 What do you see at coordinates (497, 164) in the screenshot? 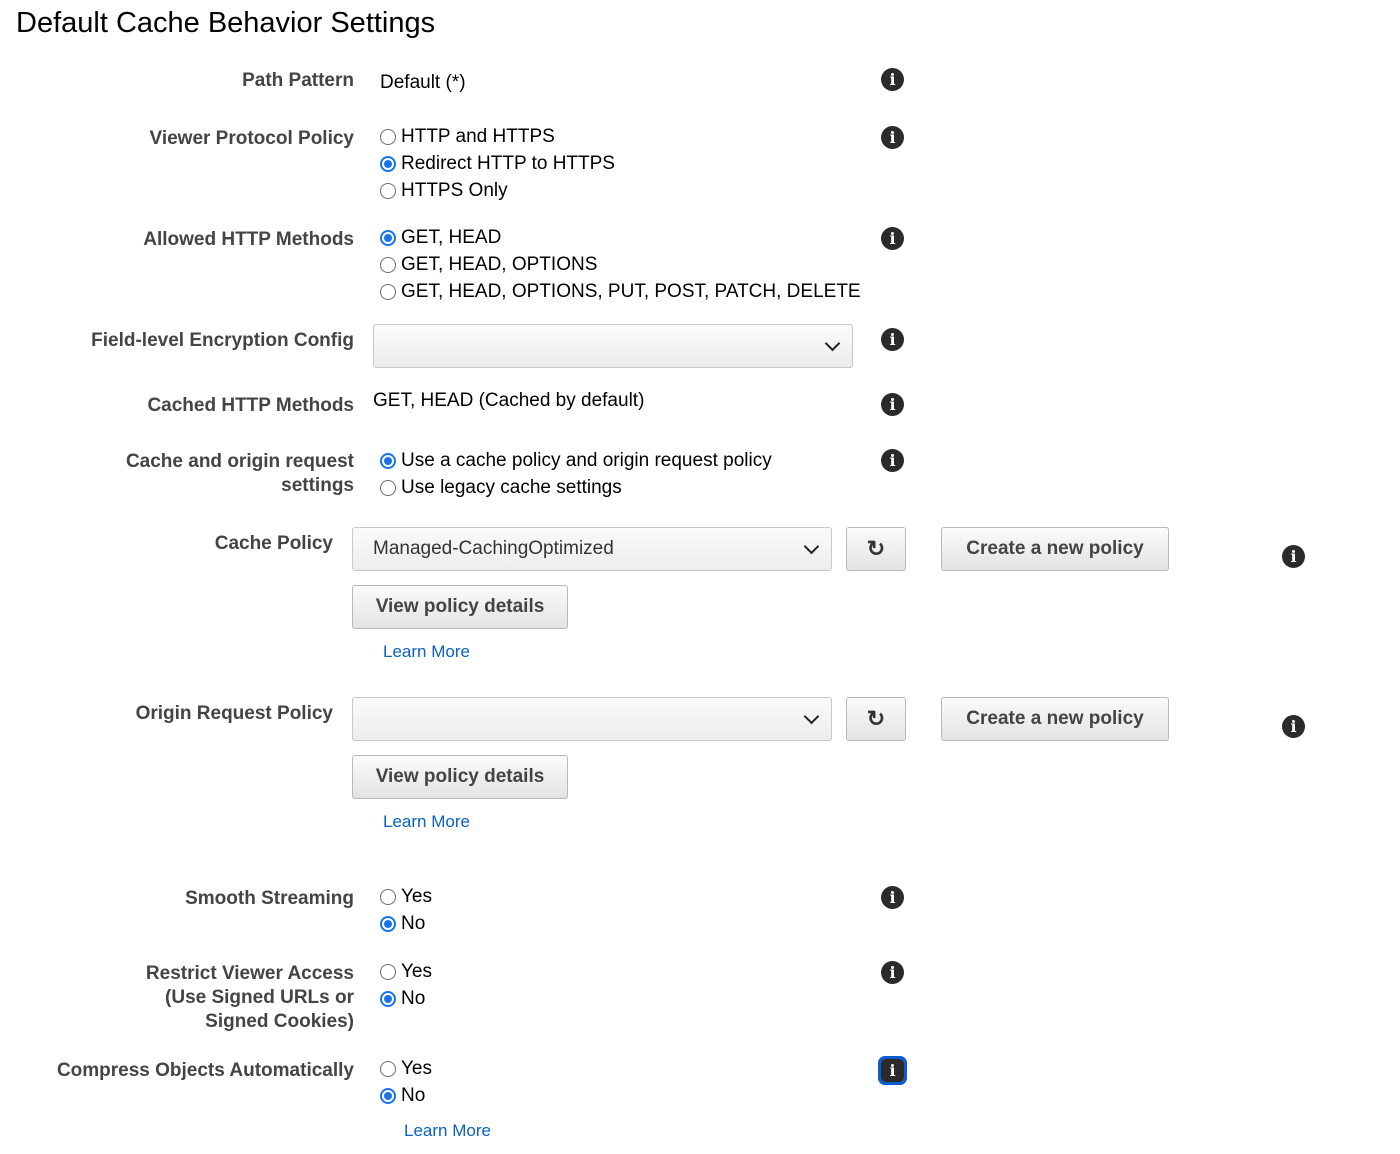
I see `viewer-protocol-option: Redirect HTTP to HTTPS` at bounding box center [497, 164].